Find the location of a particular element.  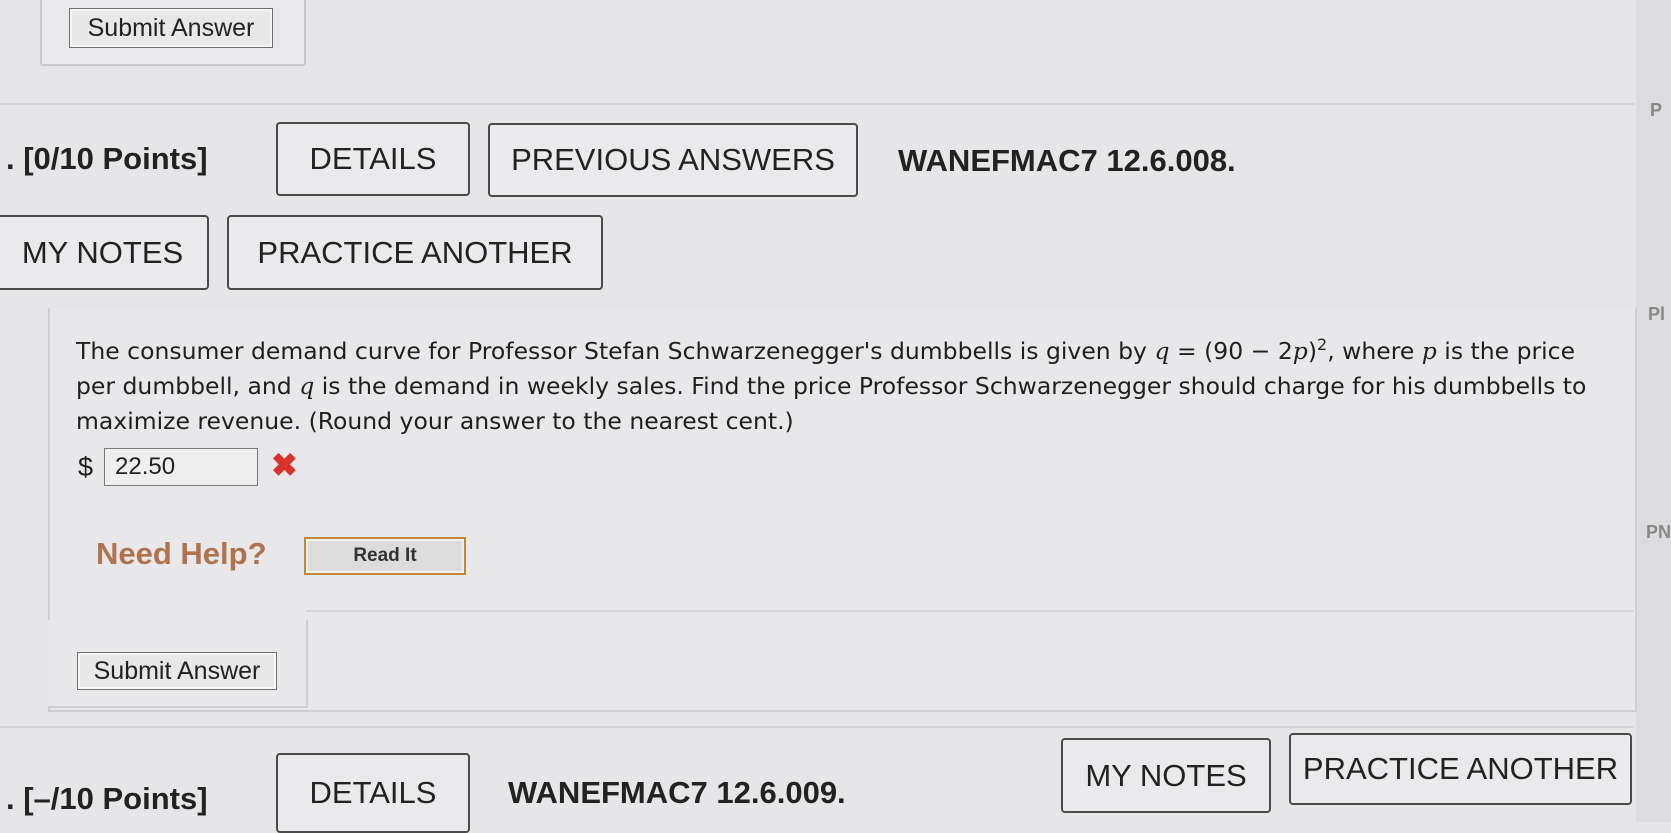

details-button: DETAILS is located at coordinates (373, 159).